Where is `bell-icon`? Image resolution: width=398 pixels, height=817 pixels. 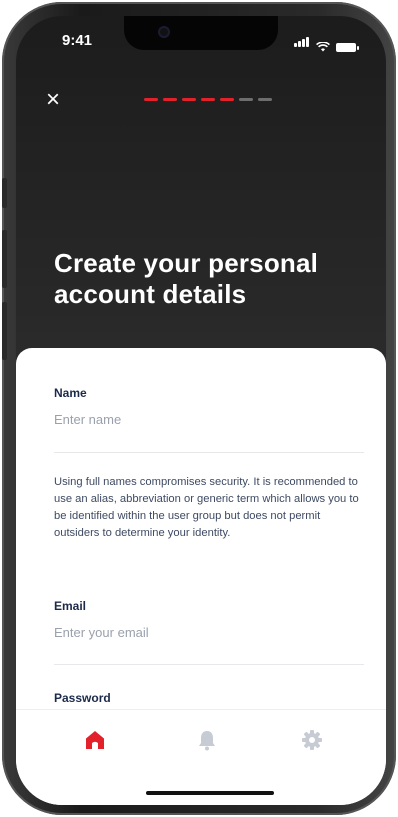 bell-icon is located at coordinates (207, 741).